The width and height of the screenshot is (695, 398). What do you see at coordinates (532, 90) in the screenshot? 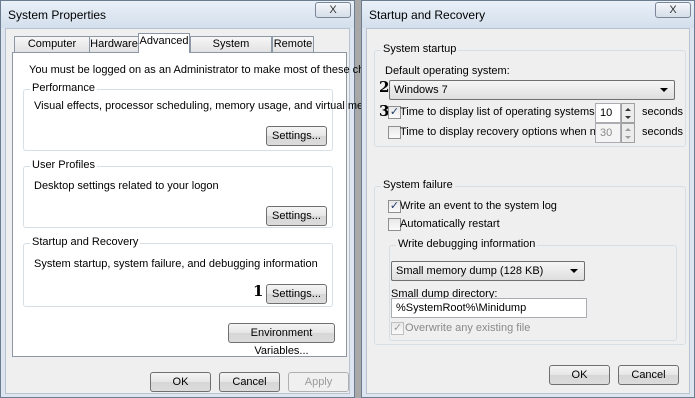
I see `default-os-dropdown: Windows 7` at bounding box center [532, 90].